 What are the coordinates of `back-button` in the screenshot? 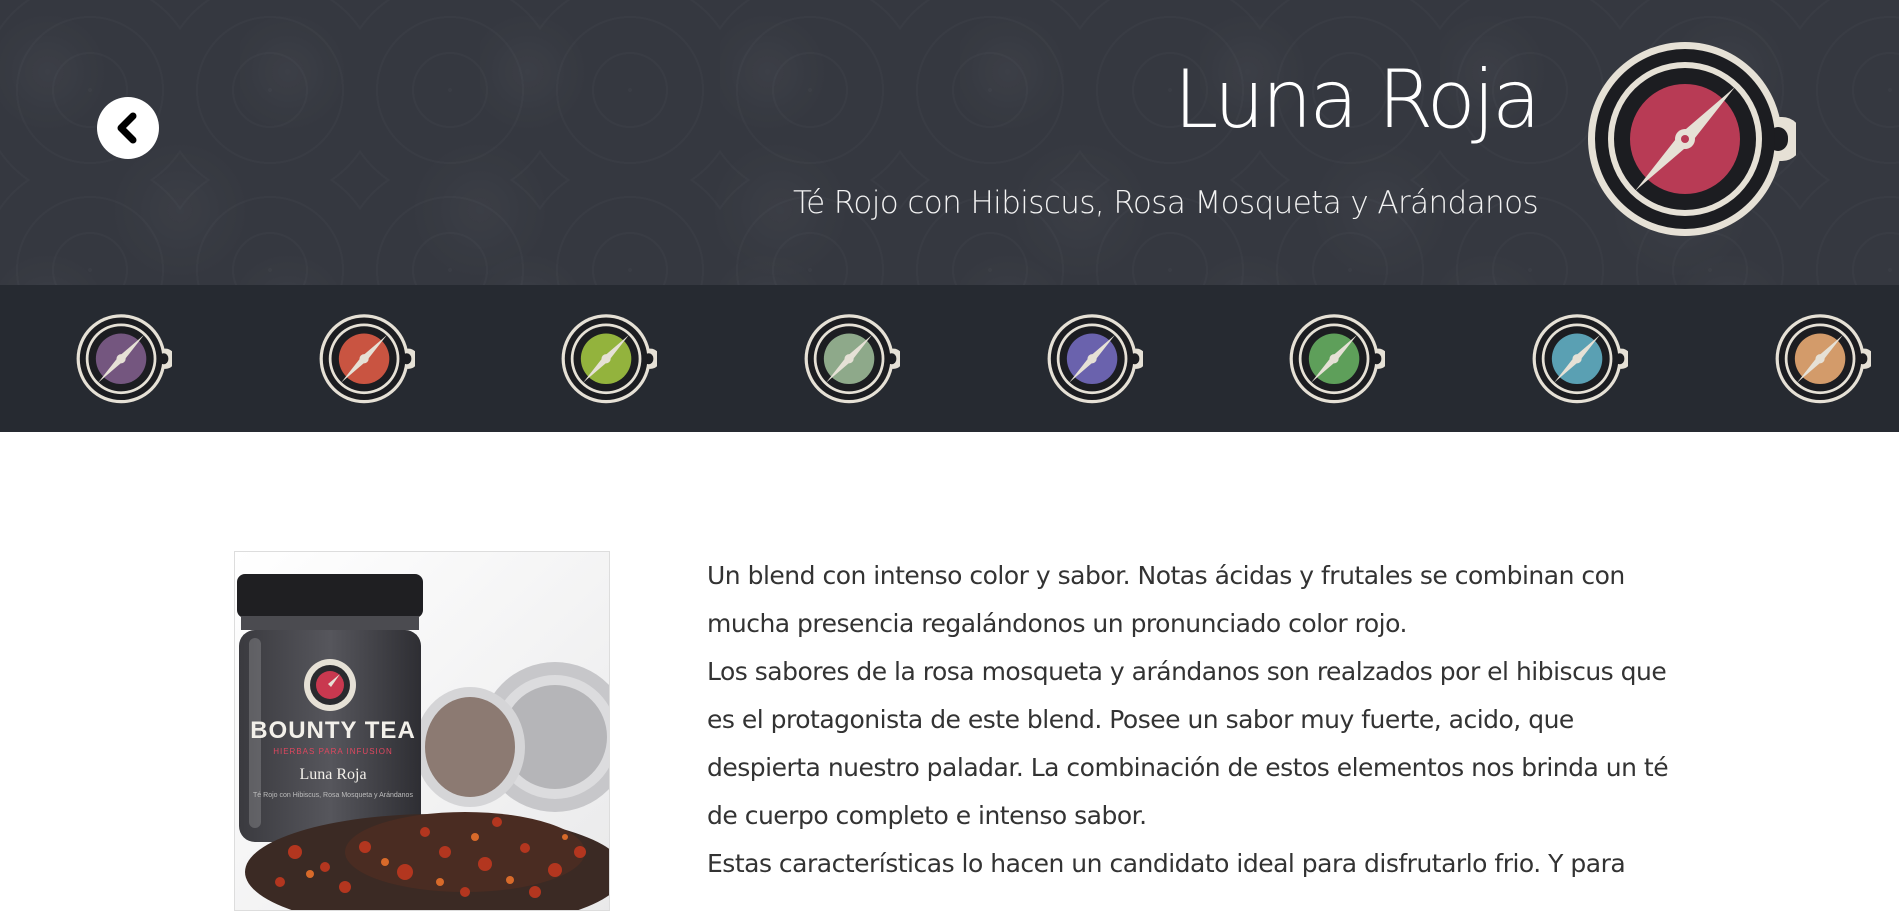 It's located at (128, 128).